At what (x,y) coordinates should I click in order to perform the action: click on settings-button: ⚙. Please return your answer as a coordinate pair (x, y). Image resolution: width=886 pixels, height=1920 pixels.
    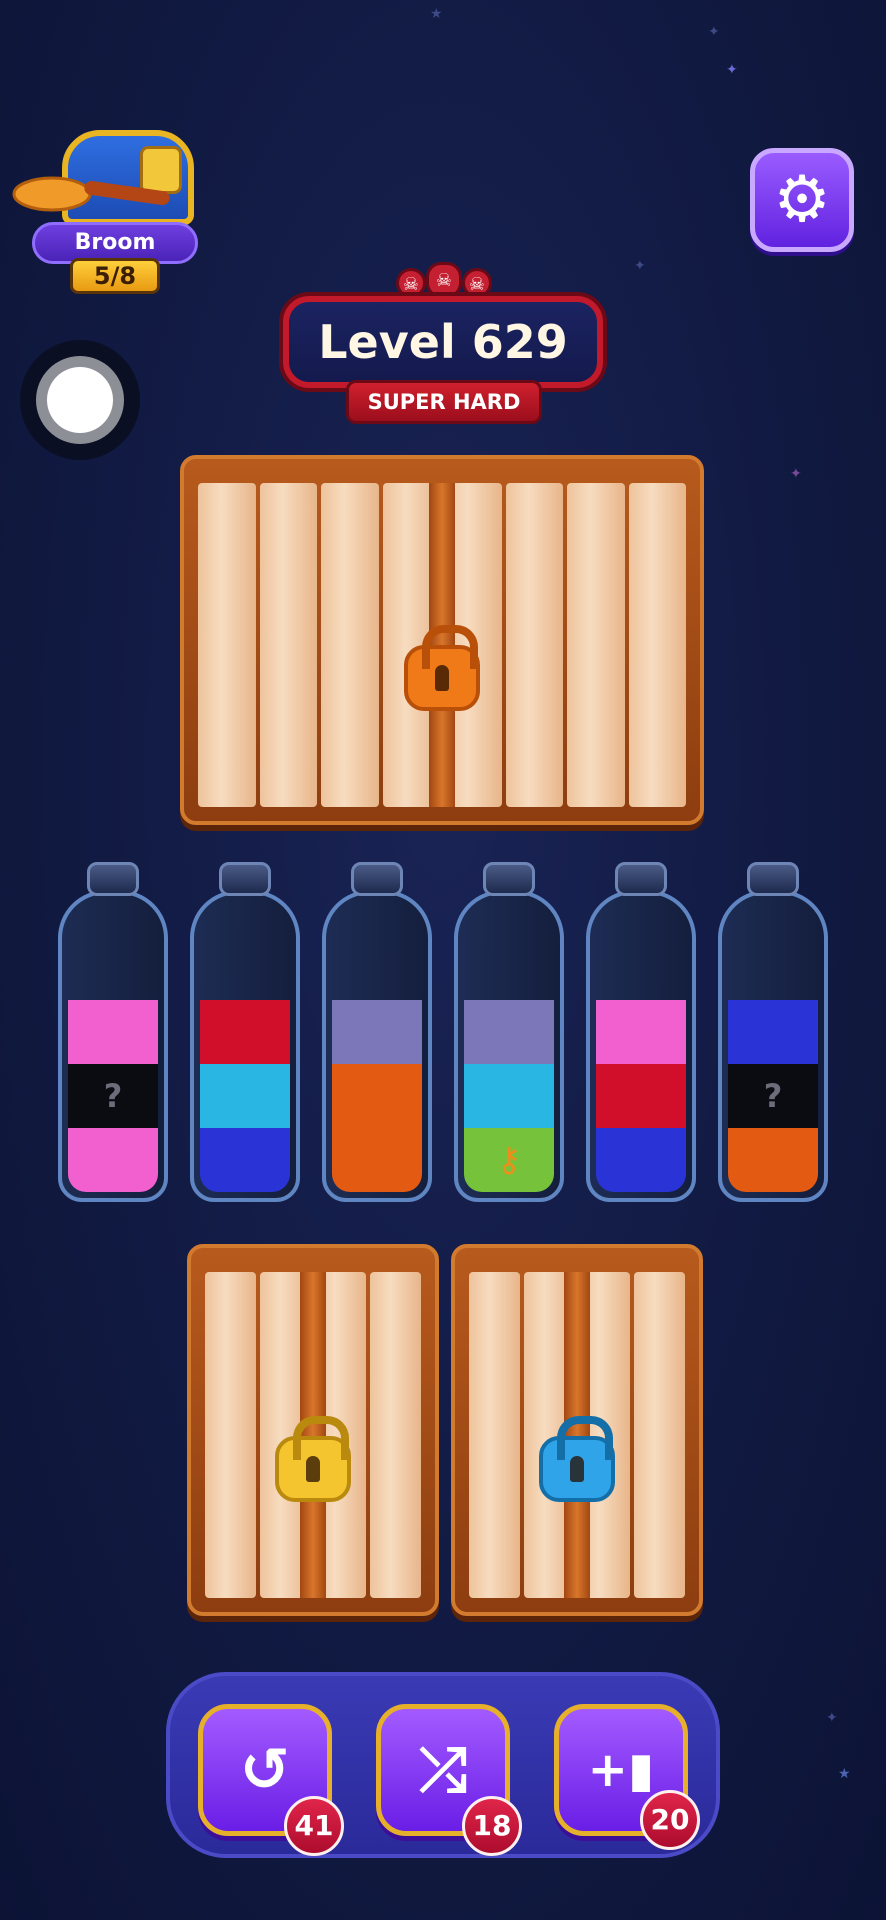
    Looking at the image, I should click on (802, 200).